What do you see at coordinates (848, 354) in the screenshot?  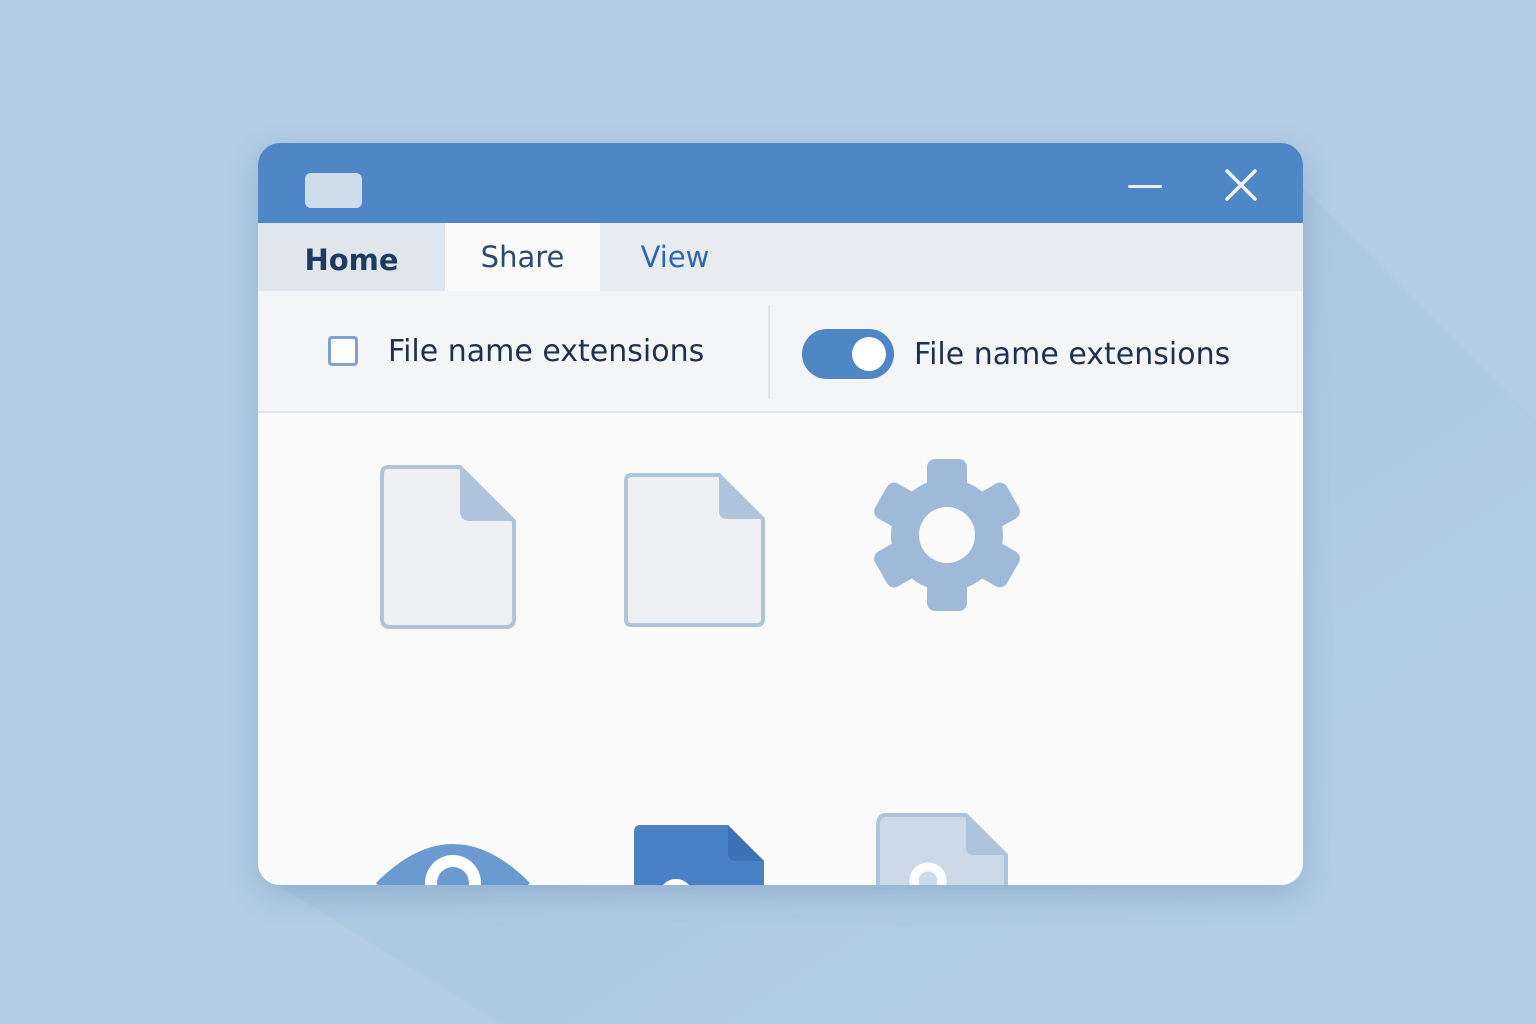 I see `file-name-extensions-toggle` at bounding box center [848, 354].